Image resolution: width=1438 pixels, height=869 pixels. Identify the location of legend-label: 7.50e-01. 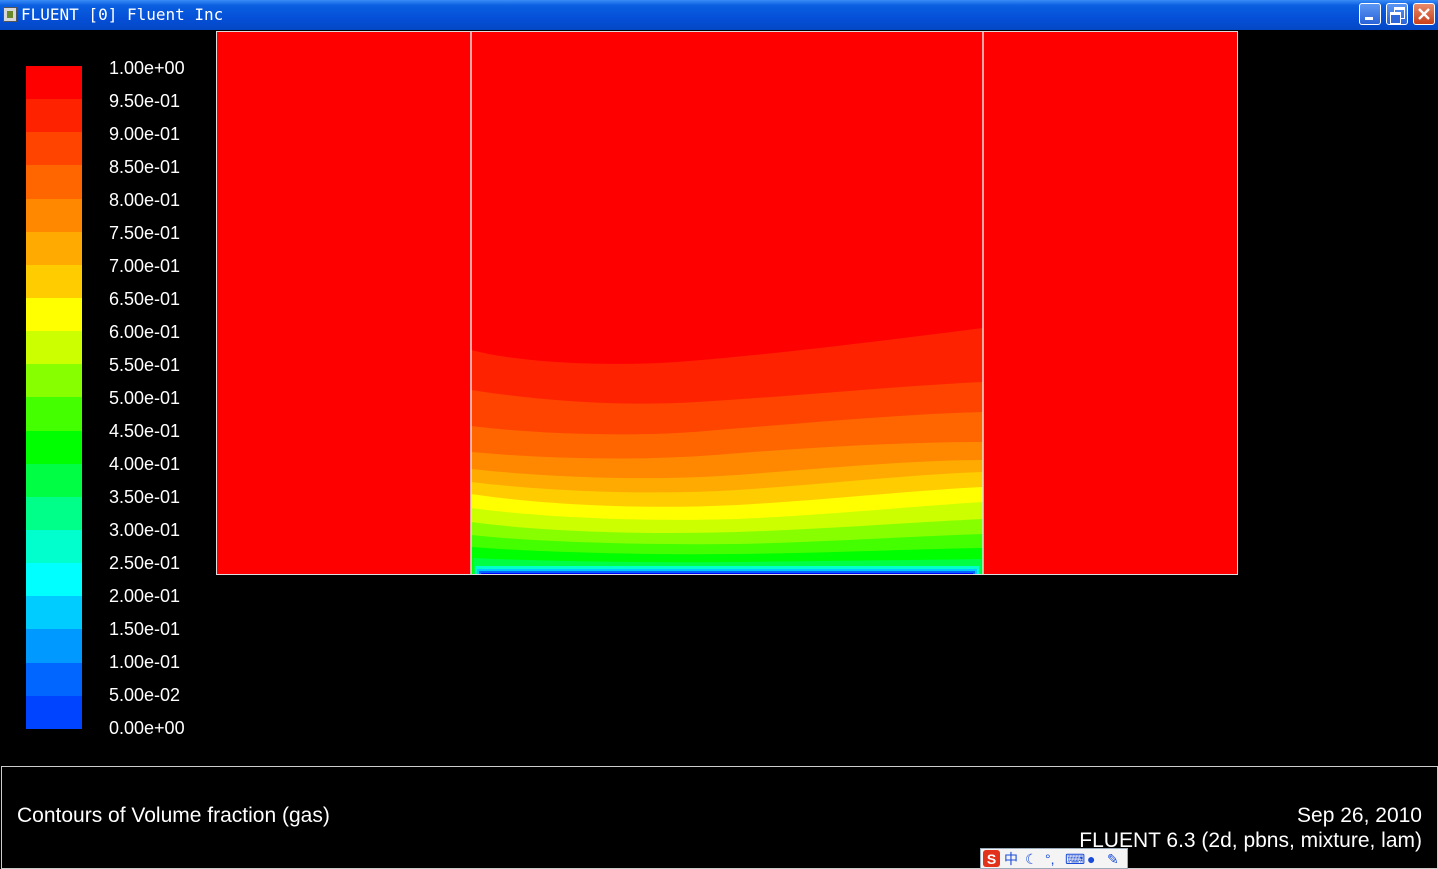
(145, 233).